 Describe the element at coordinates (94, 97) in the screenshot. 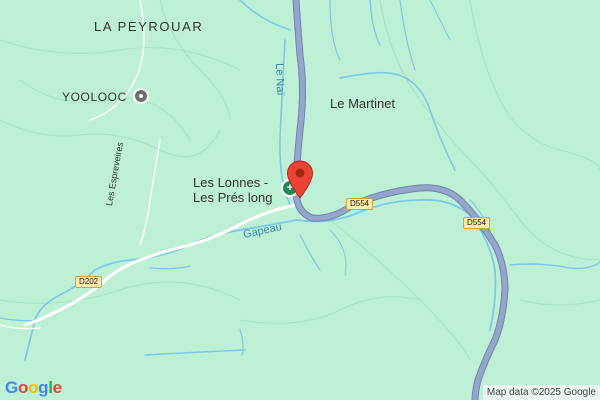

I see `poi-label-yoolooc: YOOLOOC` at that location.